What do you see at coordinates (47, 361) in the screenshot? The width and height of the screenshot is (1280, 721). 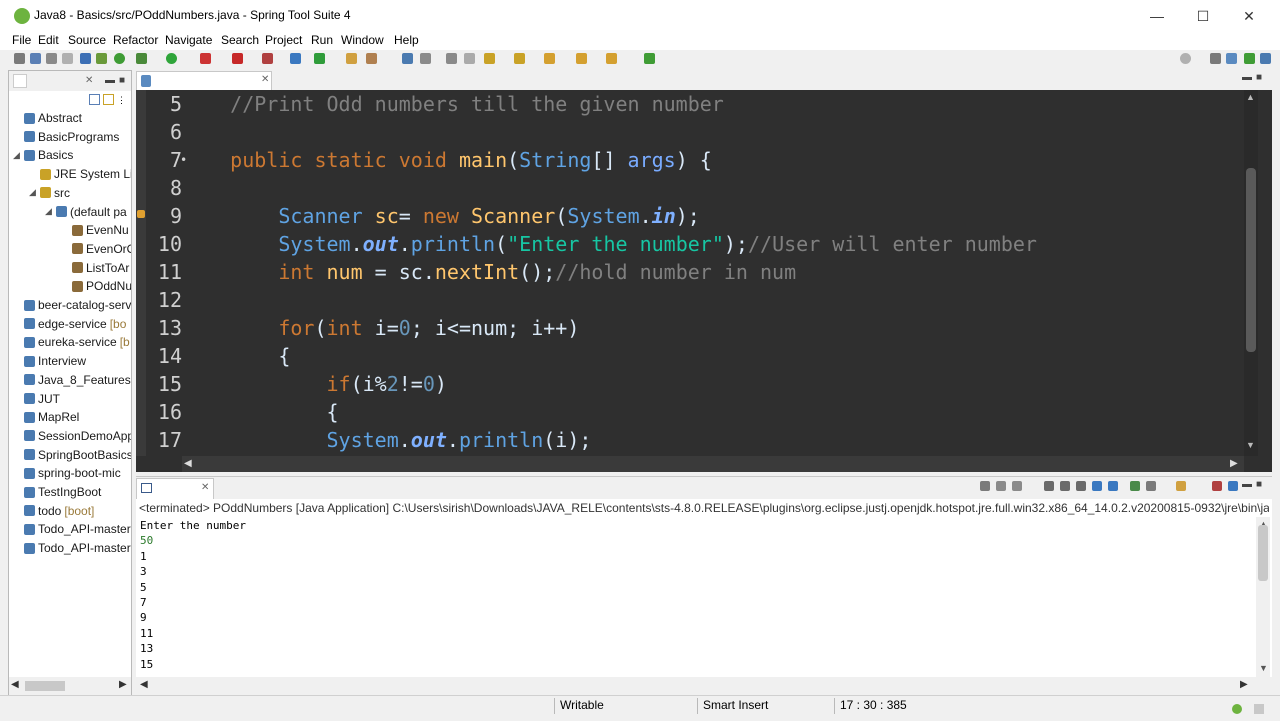 I see `tree-item: Interview` at bounding box center [47, 361].